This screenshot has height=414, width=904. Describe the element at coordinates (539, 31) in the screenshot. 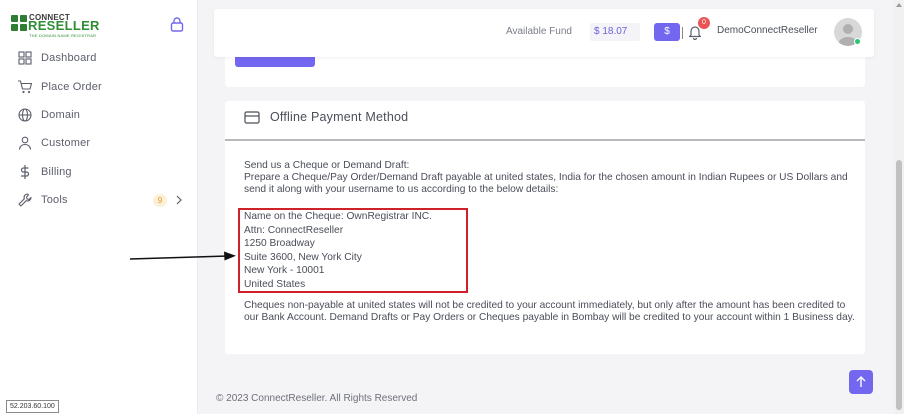

I see `available-fund-label: Available Fund` at that location.